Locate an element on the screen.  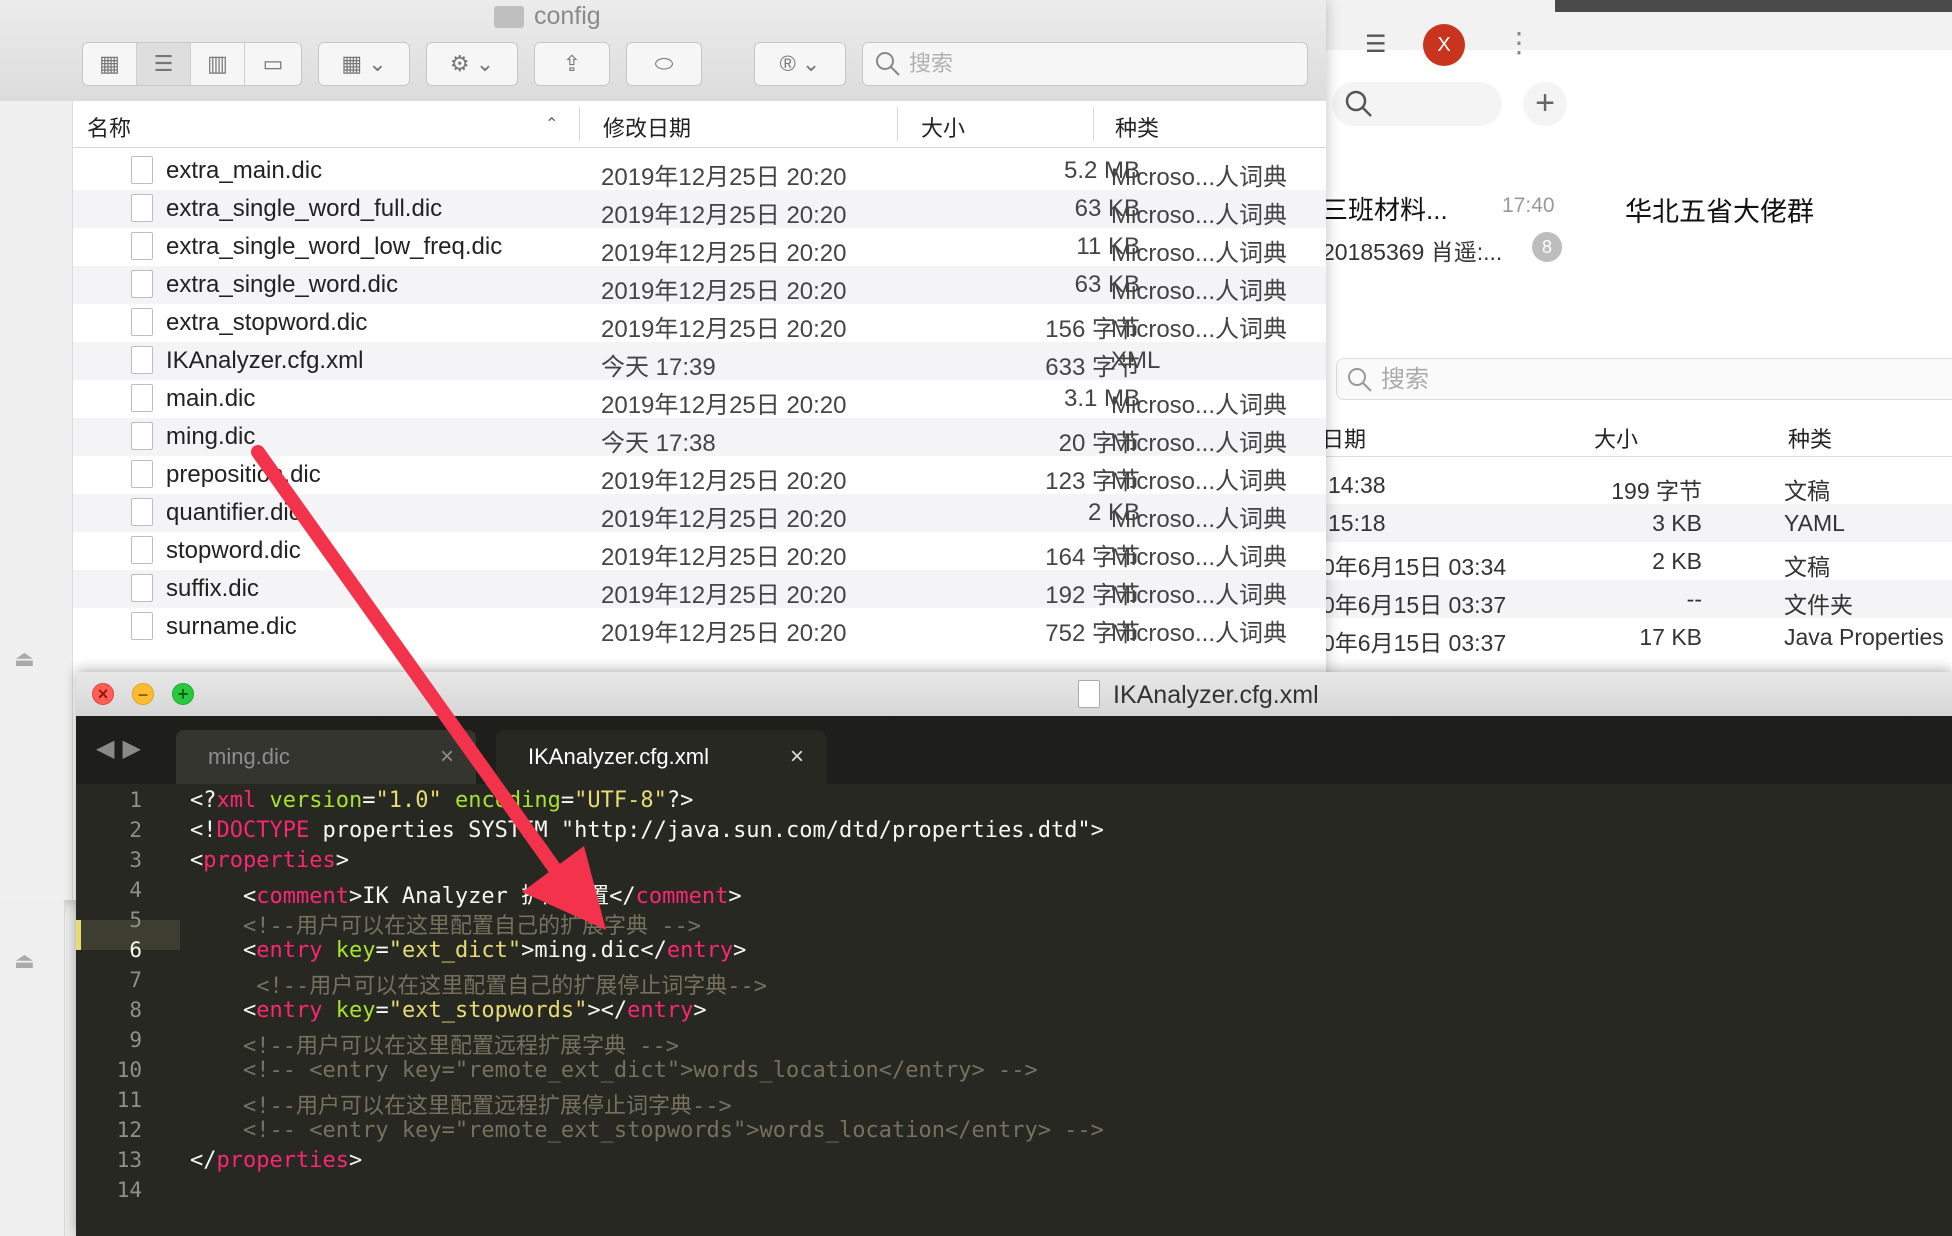
code-line-13: </properties> is located at coordinates (276, 1160).